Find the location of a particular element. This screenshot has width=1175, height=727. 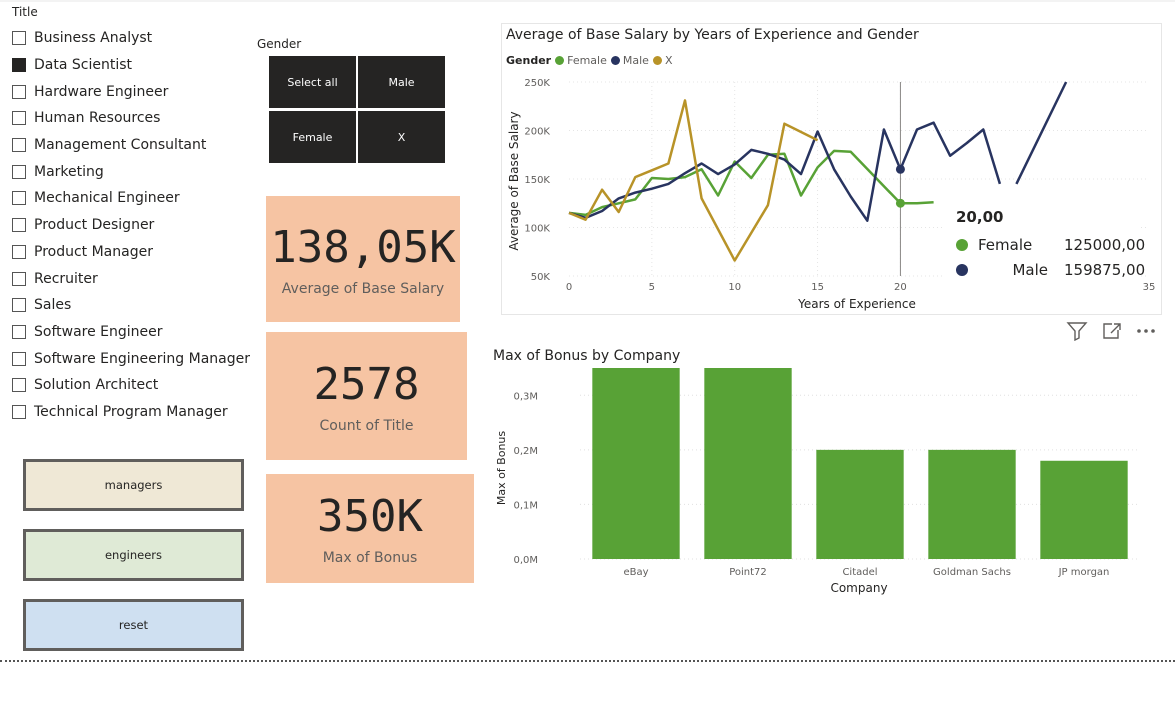

x-tick-label: Citadel is located at coordinates (859, 572).